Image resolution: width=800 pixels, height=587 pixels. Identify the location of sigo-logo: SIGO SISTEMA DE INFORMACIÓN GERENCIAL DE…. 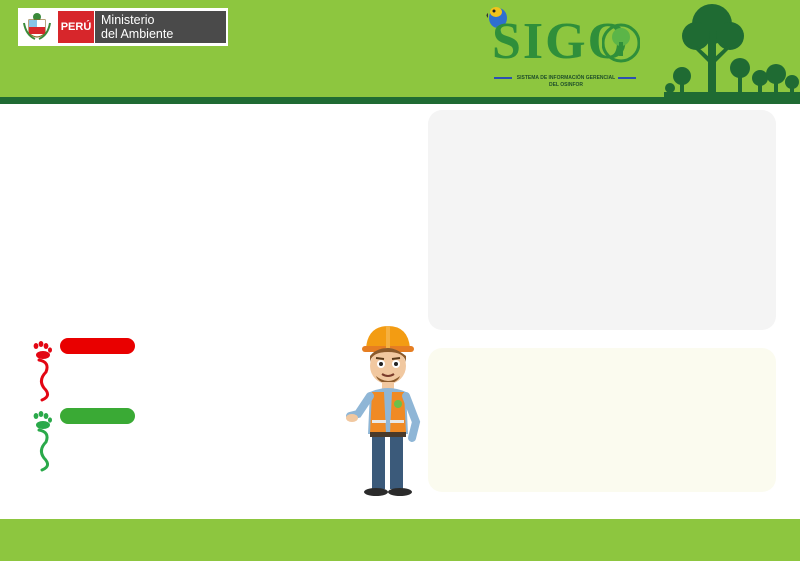
(564, 48).